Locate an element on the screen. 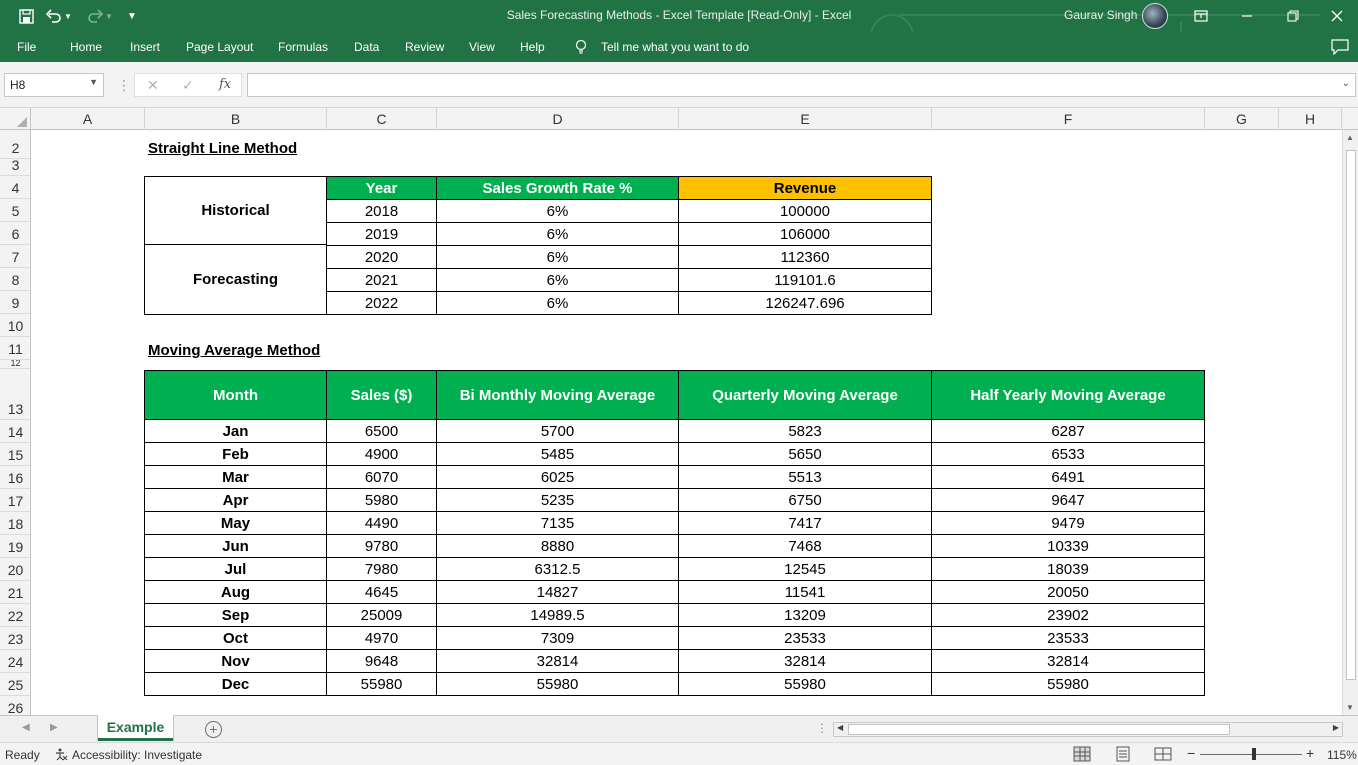  revenue-header: Revenue is located at coordinates (805, 188).